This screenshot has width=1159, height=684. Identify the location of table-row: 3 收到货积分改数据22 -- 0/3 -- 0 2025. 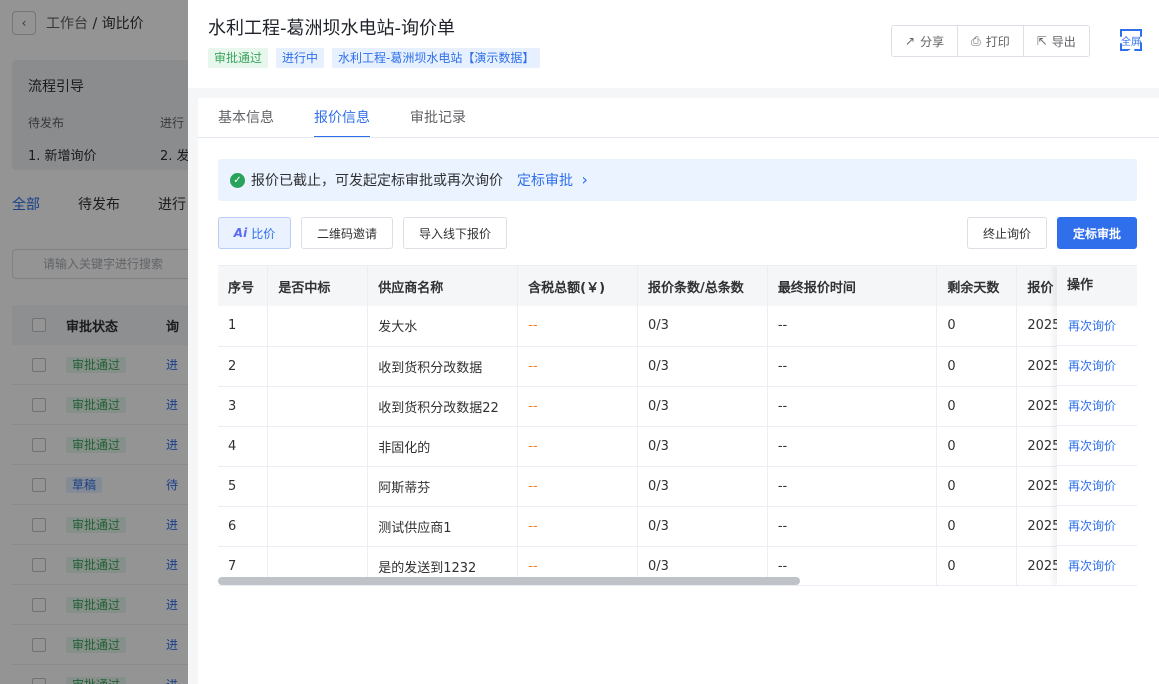
(677, 406).